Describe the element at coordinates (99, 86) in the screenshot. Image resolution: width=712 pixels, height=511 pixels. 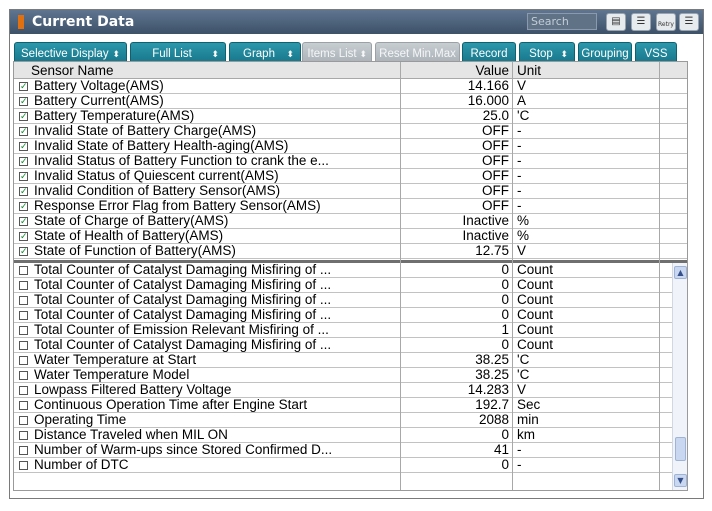
I see `sensor-name: Battery Voltage(AMS)` at that location.